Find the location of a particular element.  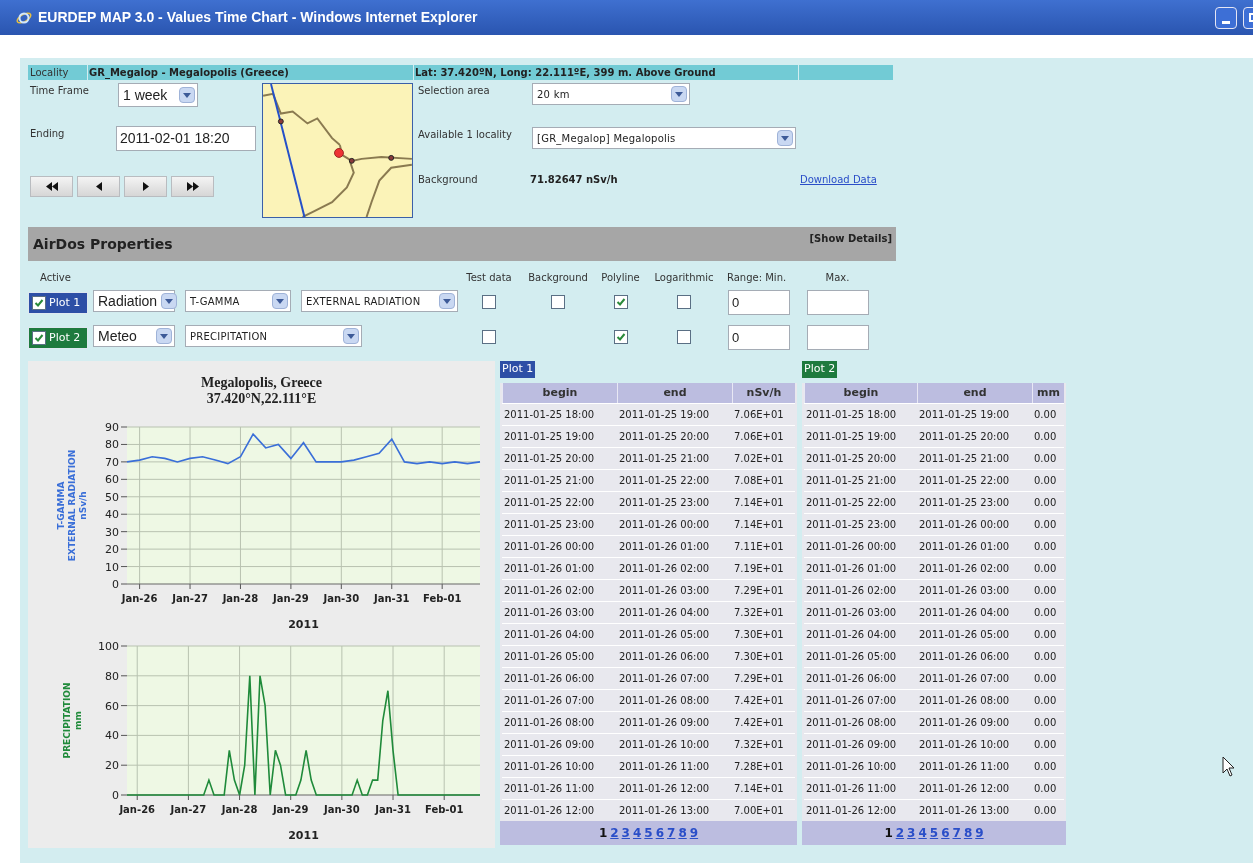

table-cell-text: 2011-01-25 22:00 is located at coordinates (549, 503).